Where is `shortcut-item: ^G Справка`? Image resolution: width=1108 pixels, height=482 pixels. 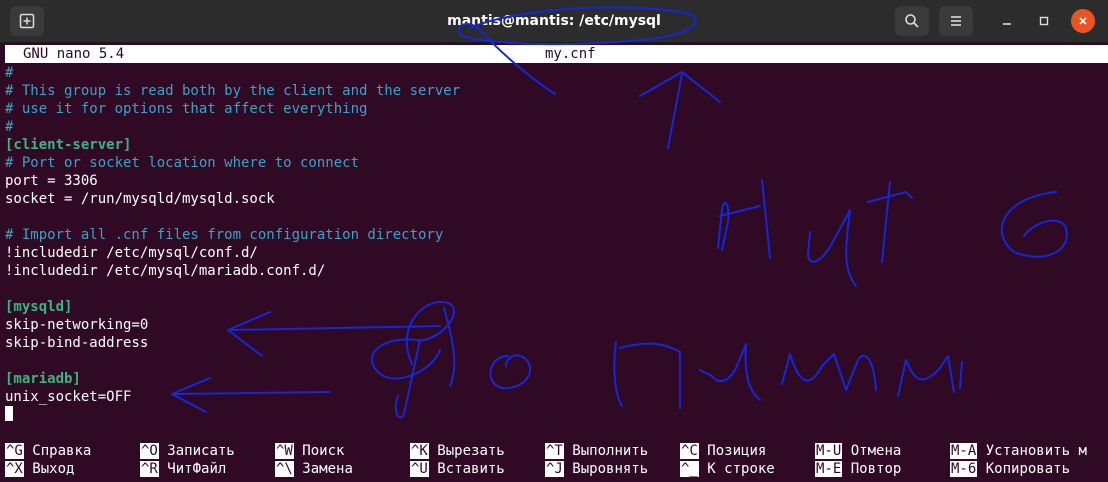 shortcut-item: ^G Справка is located at coordinates (48, 451).